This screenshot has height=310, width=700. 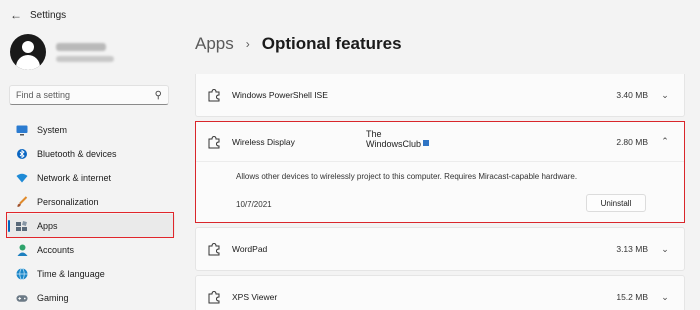 What do you see at coordinates (22, 202) in the screenshot?
I see `brush-icon` at bounding box center [22, 202].